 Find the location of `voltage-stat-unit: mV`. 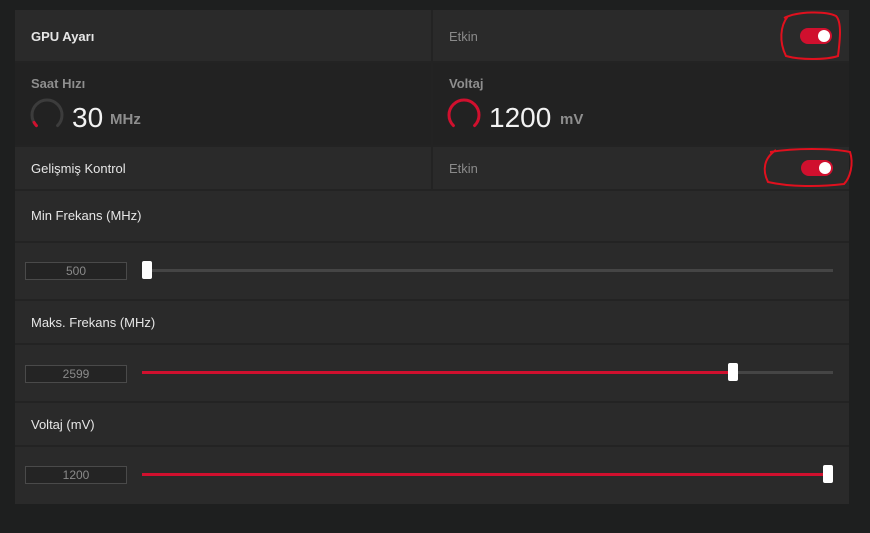

voltage-stat-unit: mV is located at coordinates (572, 119).